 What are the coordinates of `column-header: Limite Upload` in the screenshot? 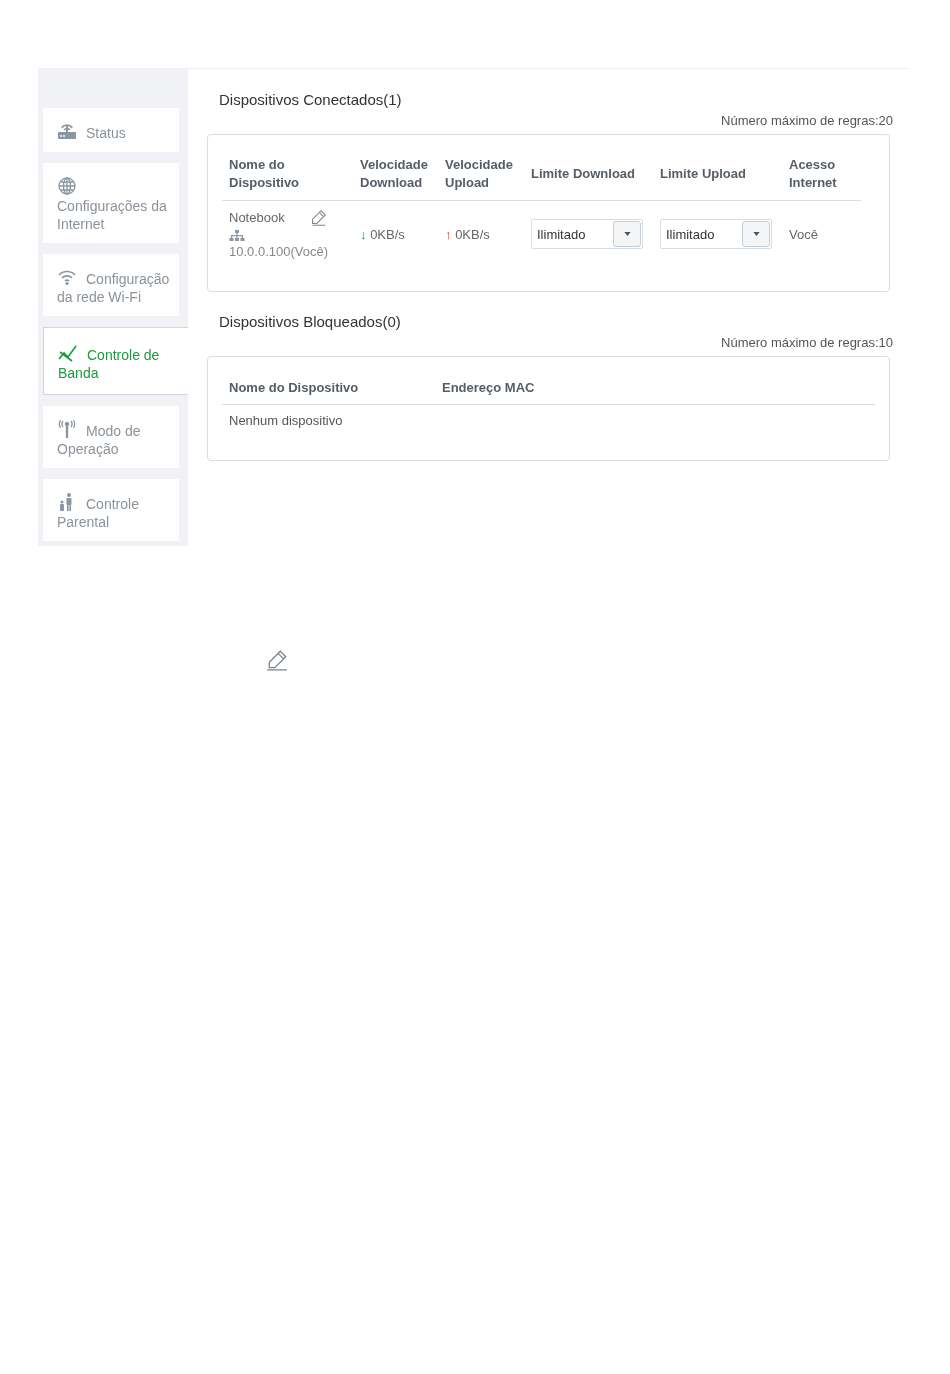 It's located at (703, 173).